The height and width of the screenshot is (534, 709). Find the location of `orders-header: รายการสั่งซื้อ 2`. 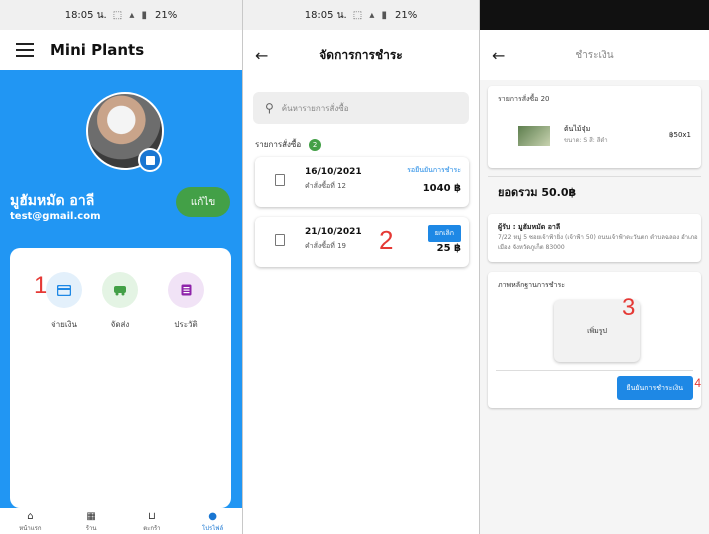

orders-header: รายการสั่งซื้อ 2 is located at coordinates (362, 144).